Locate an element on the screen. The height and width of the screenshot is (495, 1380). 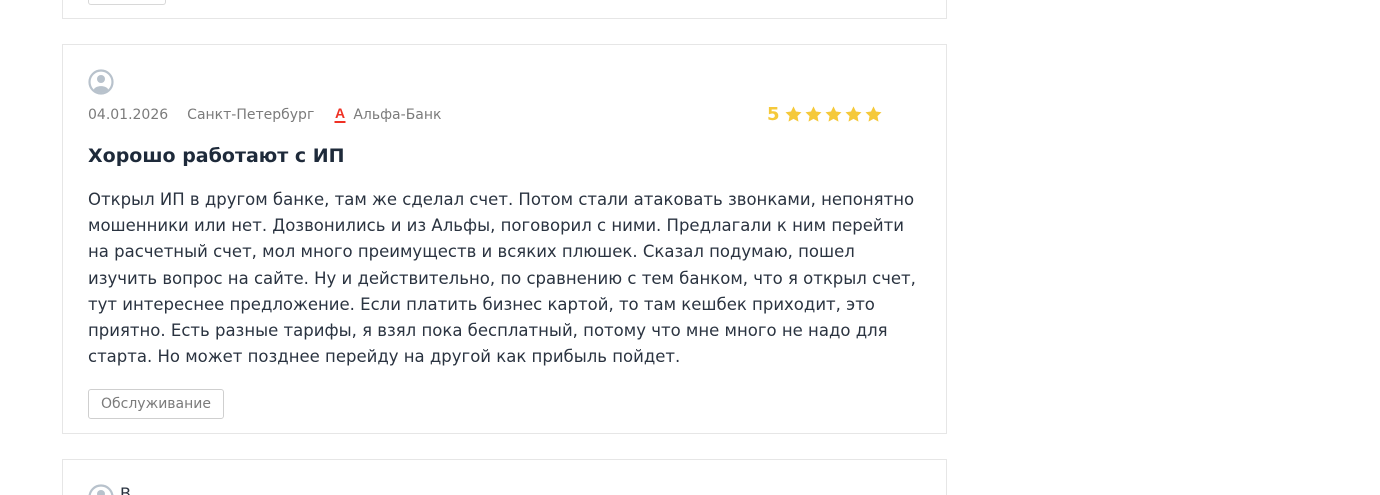
review-meta: 04.01.2026 Санкт-Петербург А Альфа-Банк is located at coordinates (264, 115).